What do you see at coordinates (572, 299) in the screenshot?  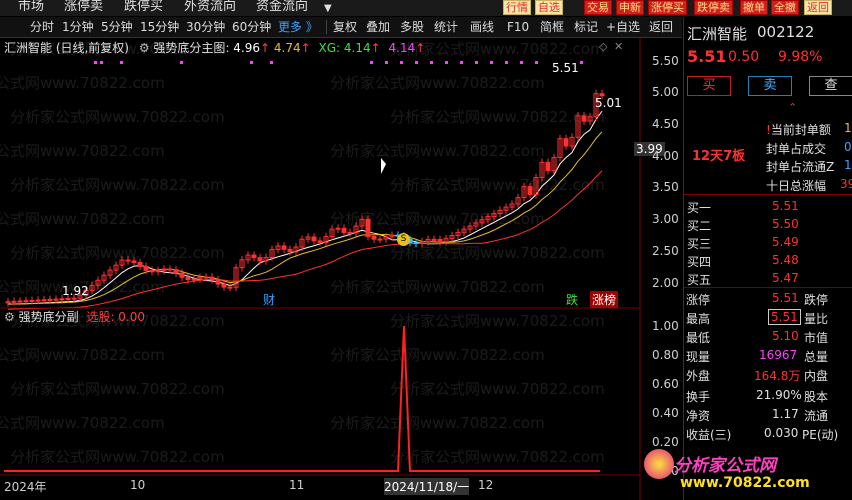 I see `drop-tag: 跌` at bounding box center [572, 299].